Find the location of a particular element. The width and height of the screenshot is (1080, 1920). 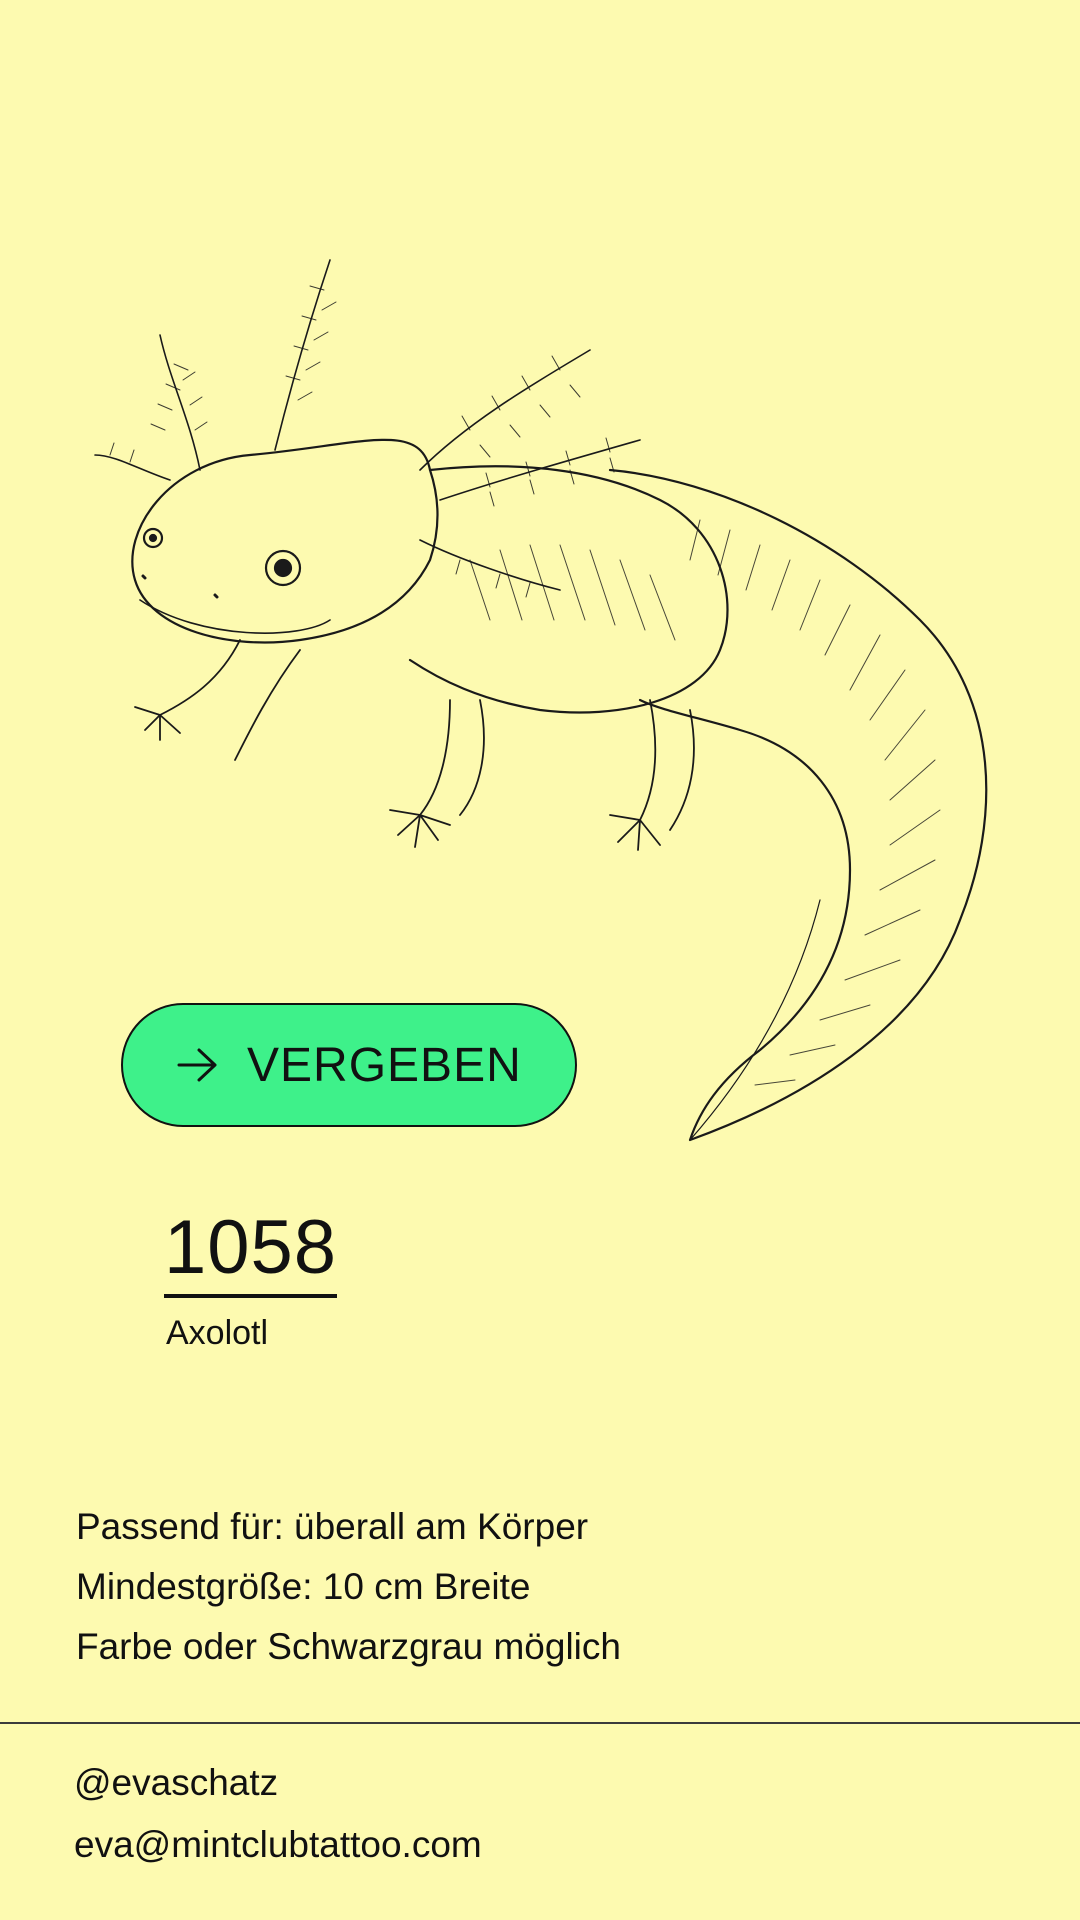

instagram-handle-link: @evaschatz is located at coordinates (278, 1783).